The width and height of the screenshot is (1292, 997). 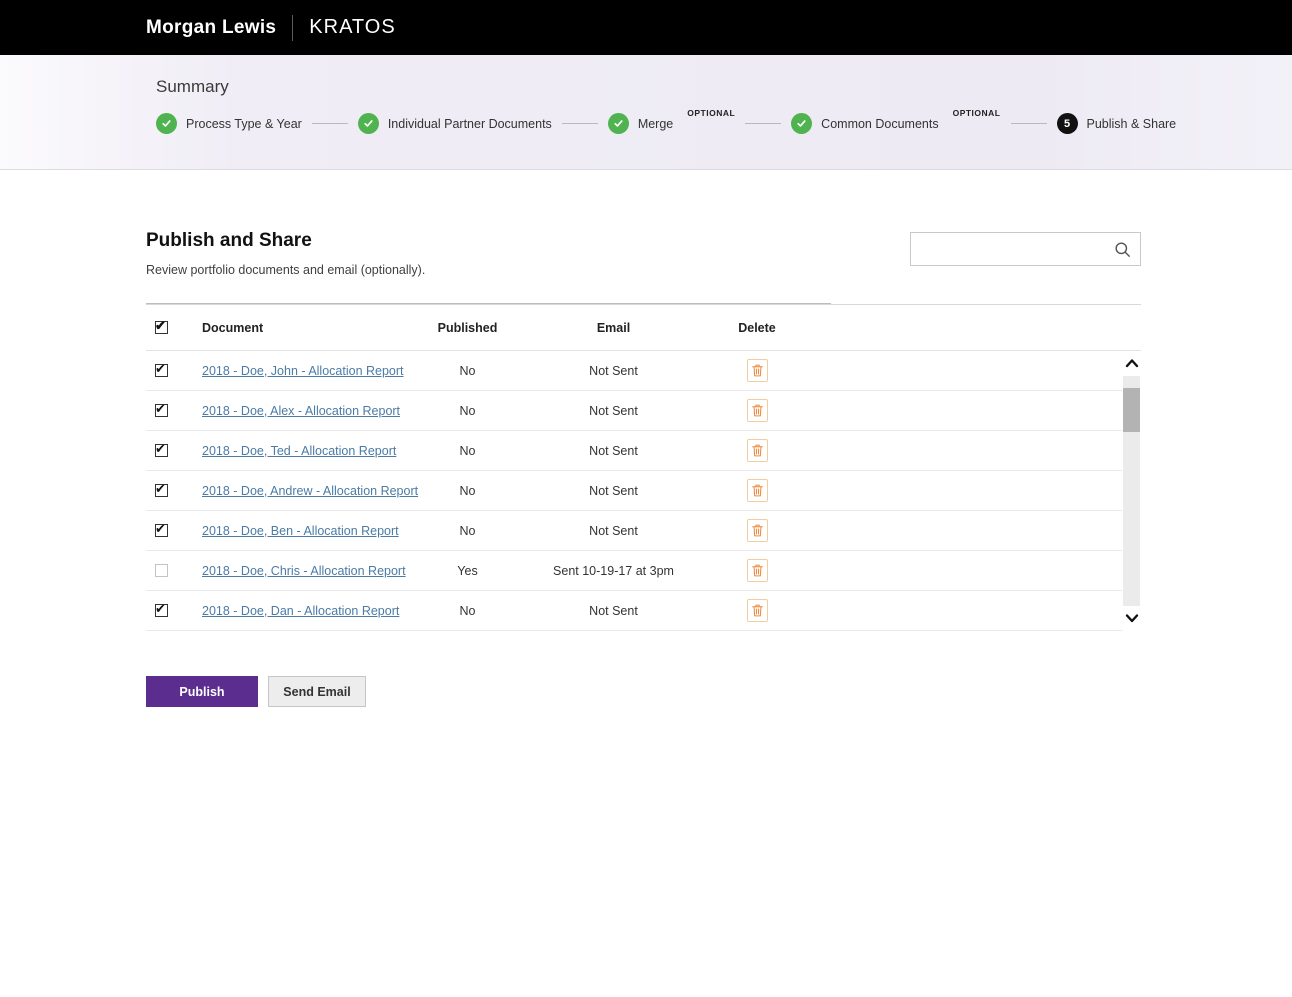 I want to click on table-top-rule, so click(x=488, y=303).